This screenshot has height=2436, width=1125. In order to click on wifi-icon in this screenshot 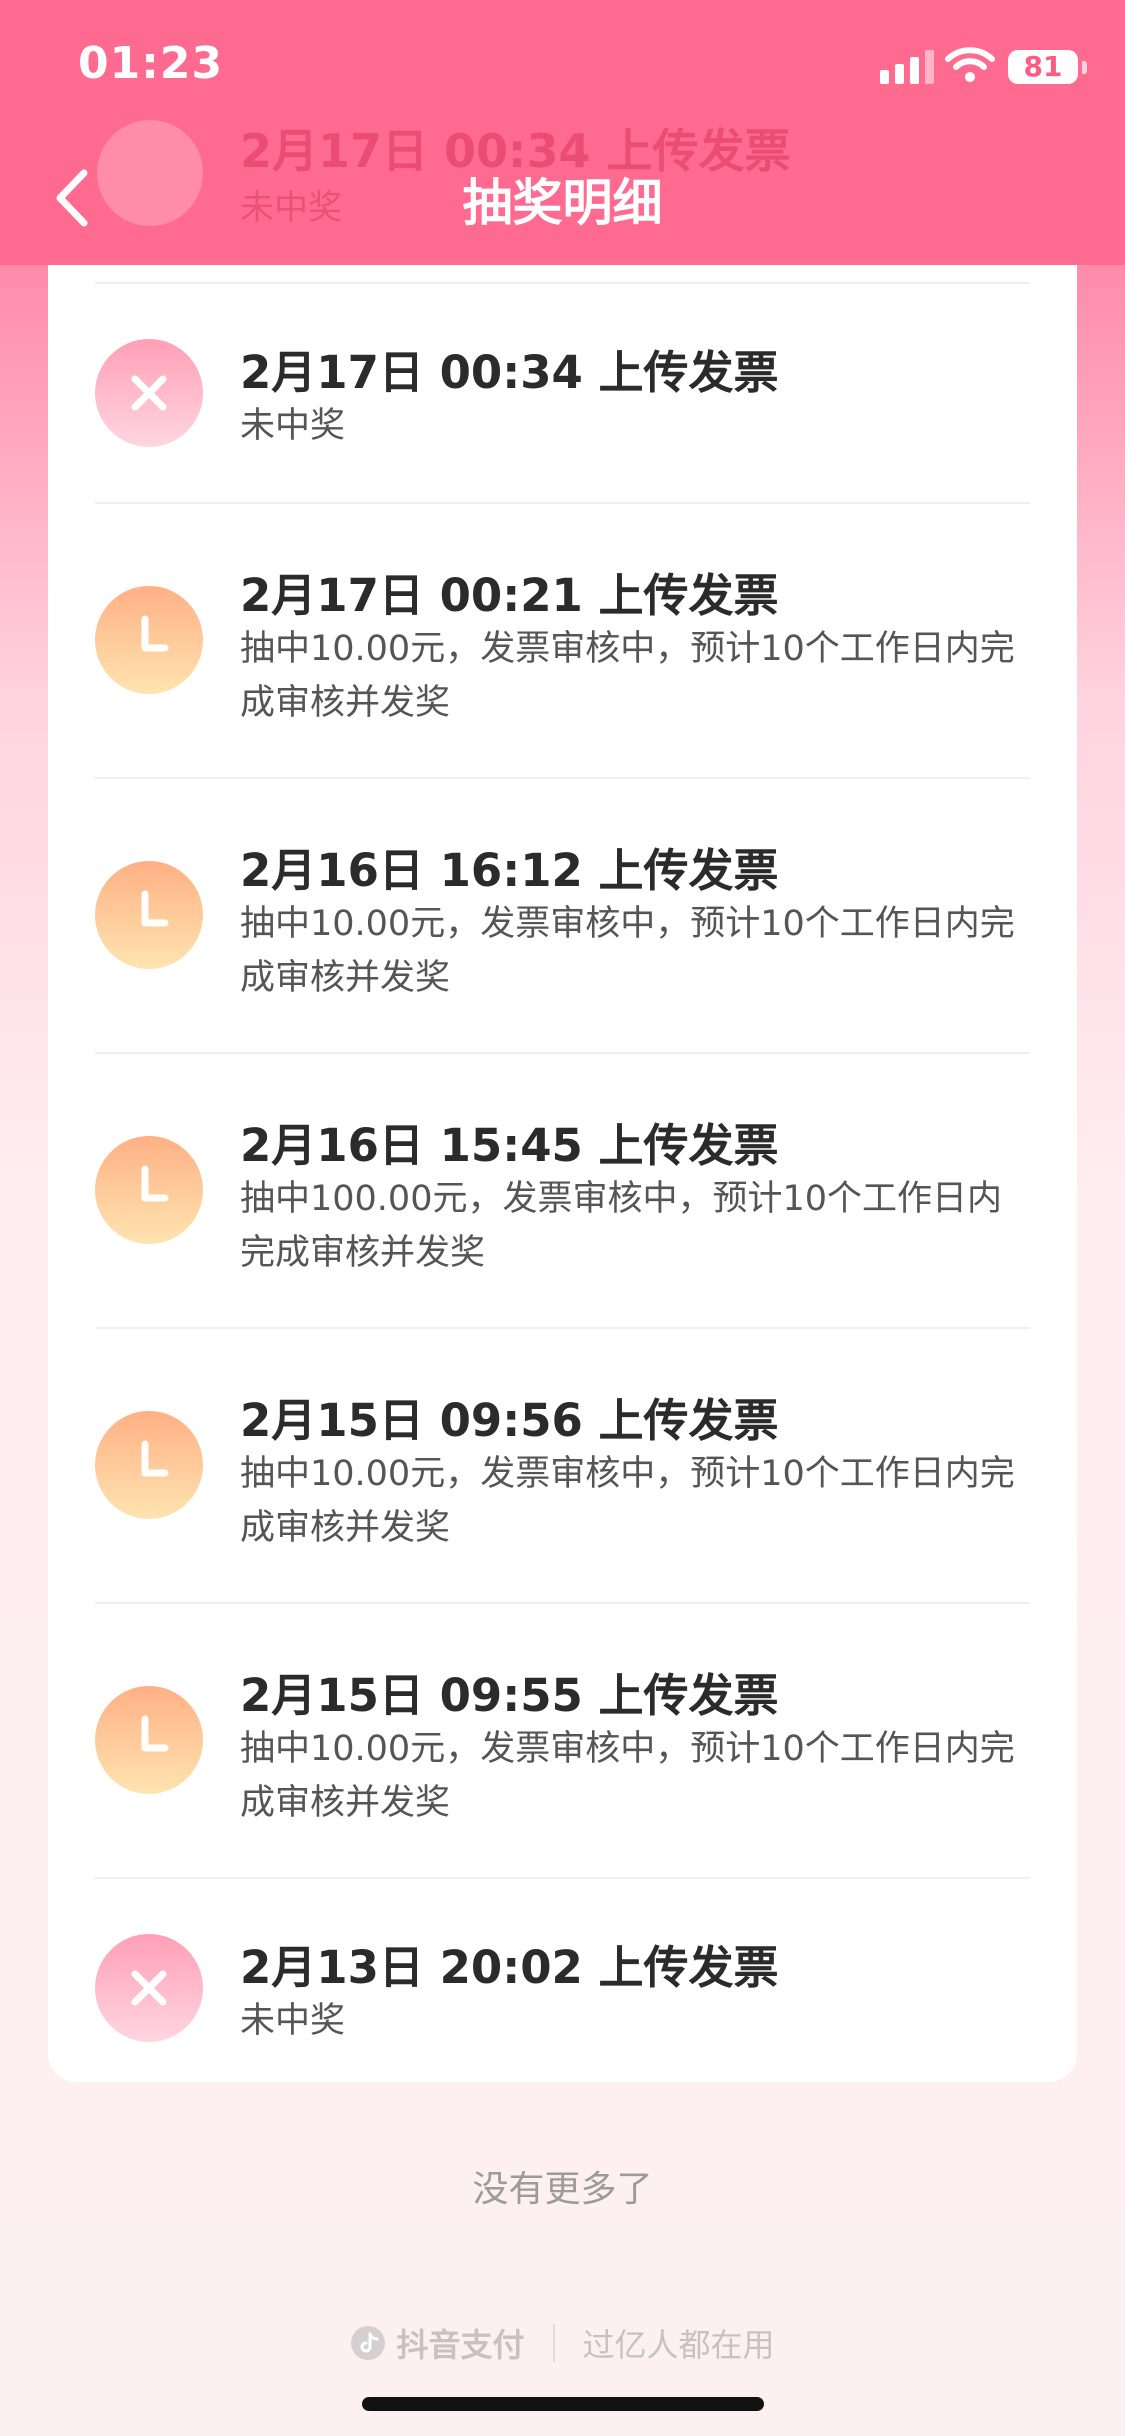, I will do `click(970, 64)`.